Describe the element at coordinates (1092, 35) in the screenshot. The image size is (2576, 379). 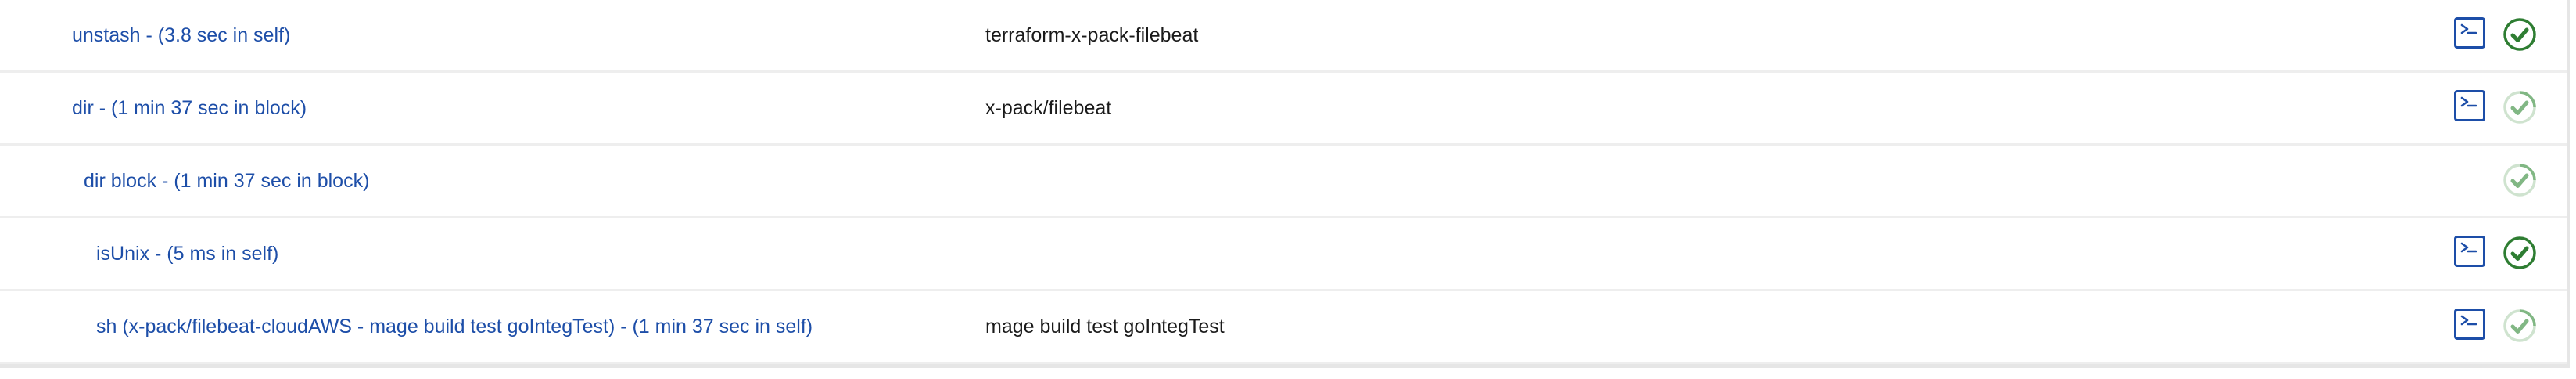
I see `step-argument: terraform-x-pack-filebeat` at that location.